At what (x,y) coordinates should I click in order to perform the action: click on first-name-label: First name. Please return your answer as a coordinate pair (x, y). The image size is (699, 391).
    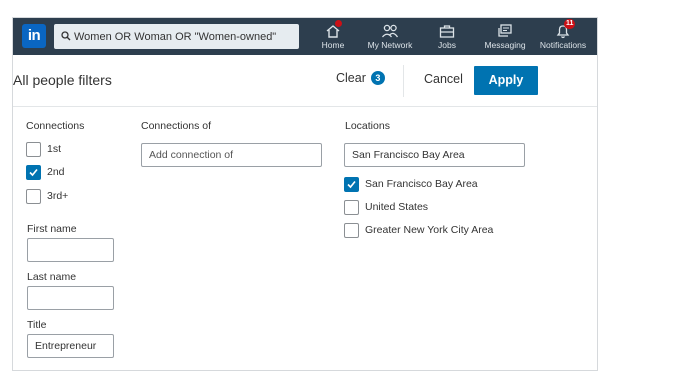
    Looking at the image, I should click on (52, 229).